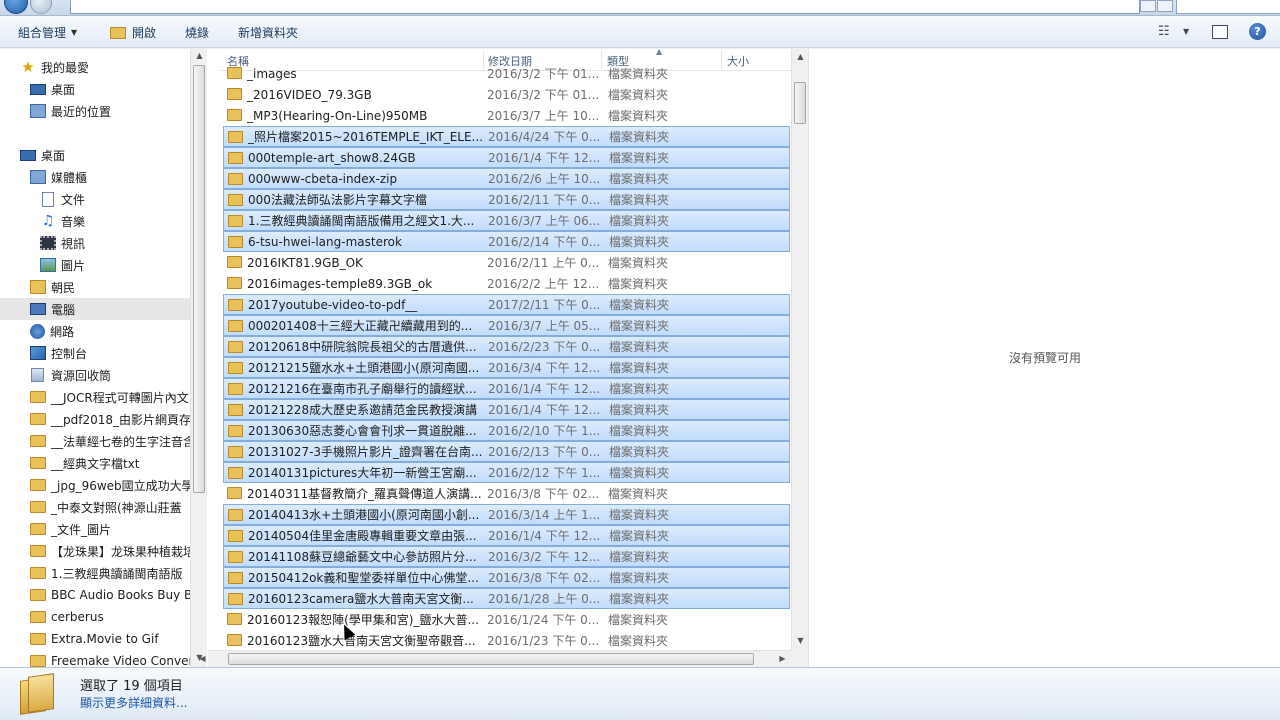 The width and height of the screenshot is (1280, 720). What do you see at coordinates (95, 551) in the screenshot?
I see `nav-item-folder: 【龙珠果】龙珠果种植栽培` at bounding box center [95, 551].